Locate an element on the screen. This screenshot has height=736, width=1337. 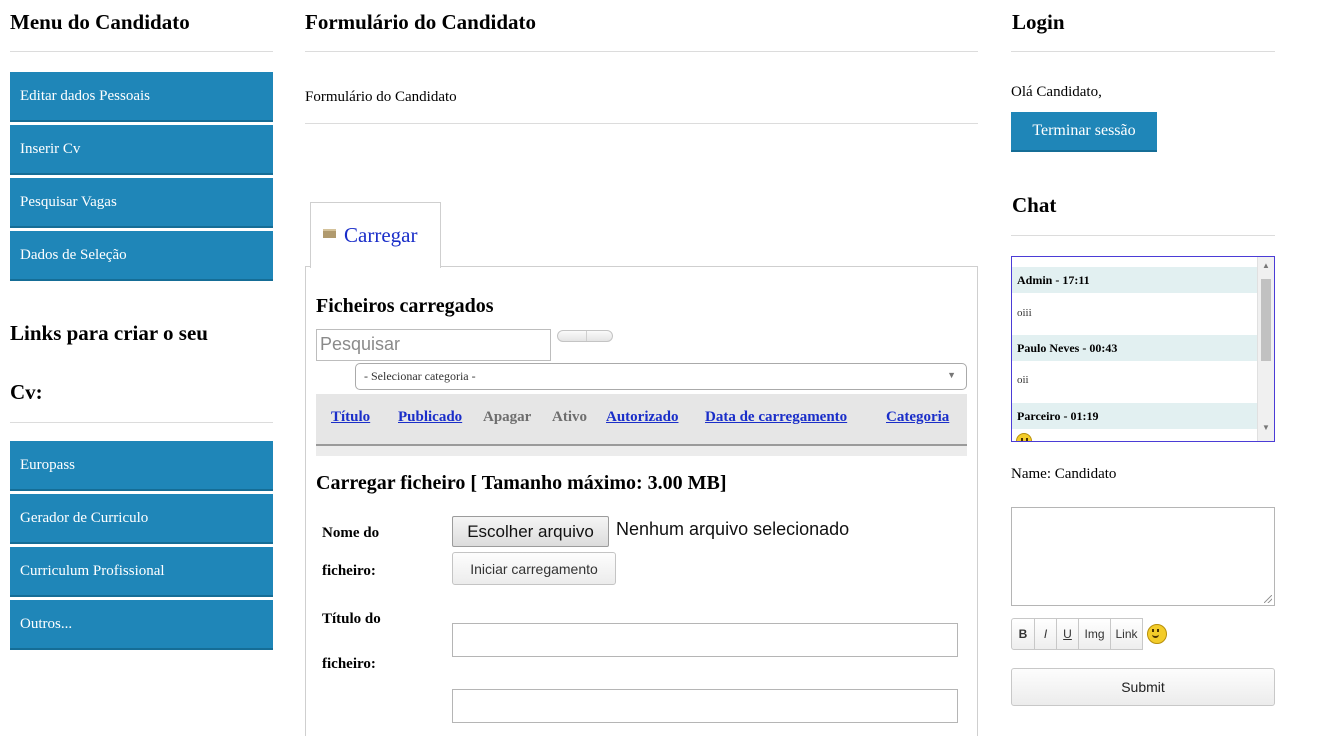
scroll-up-icon: ▲ is located at coordinates (1266, 265).